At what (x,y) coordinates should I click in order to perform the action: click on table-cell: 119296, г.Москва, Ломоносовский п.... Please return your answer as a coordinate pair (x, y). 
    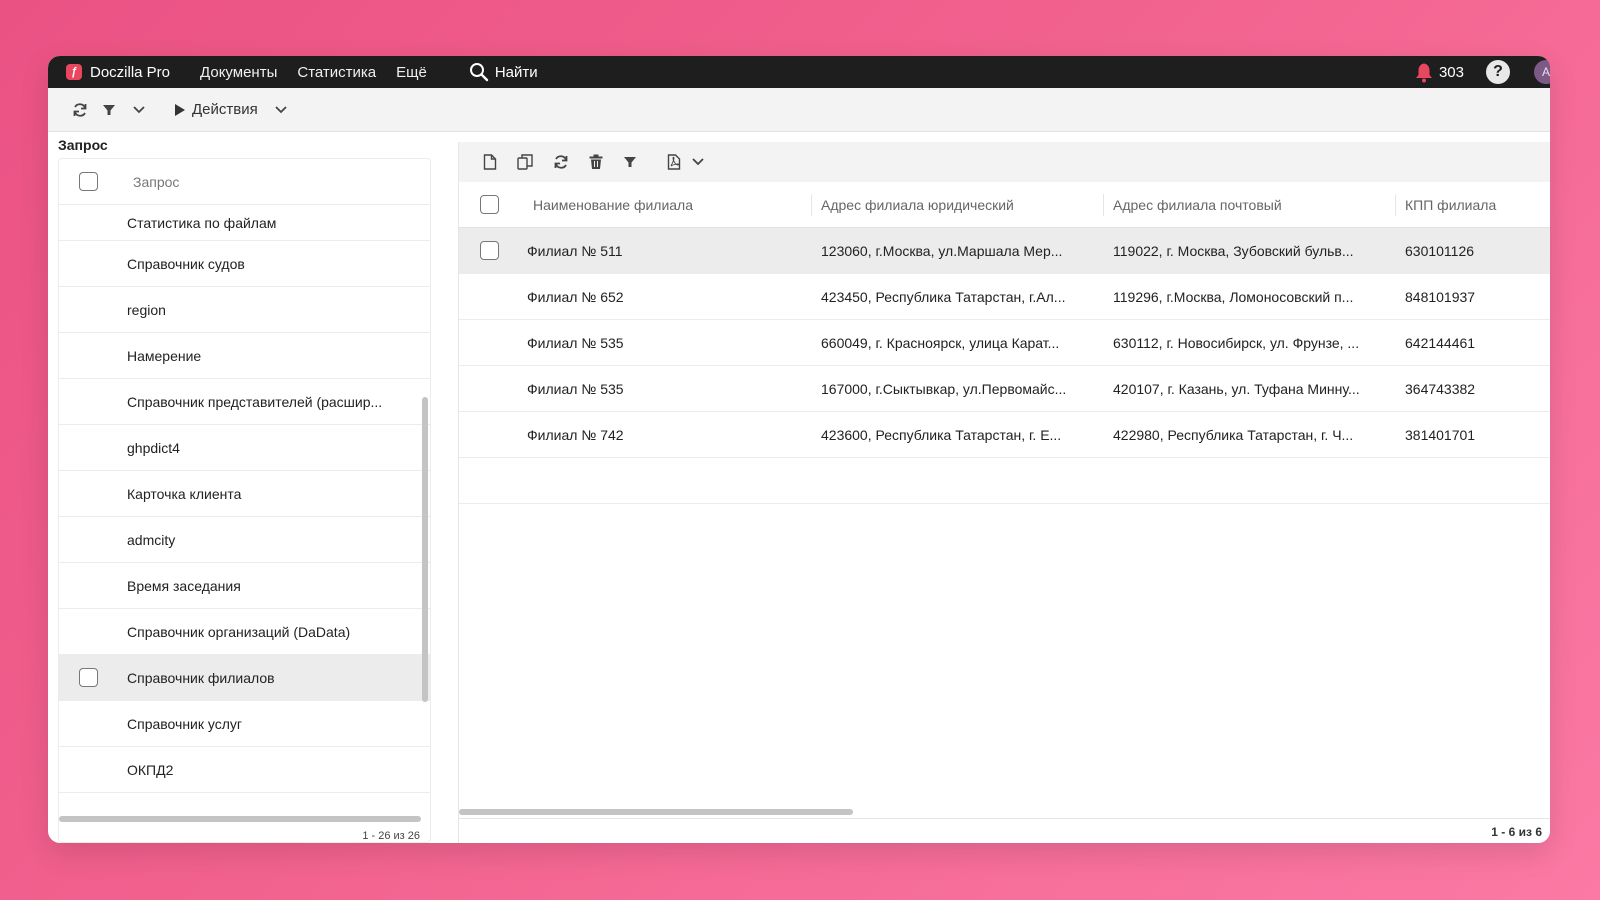
    Looking at the image, I should click on (1233, 296).